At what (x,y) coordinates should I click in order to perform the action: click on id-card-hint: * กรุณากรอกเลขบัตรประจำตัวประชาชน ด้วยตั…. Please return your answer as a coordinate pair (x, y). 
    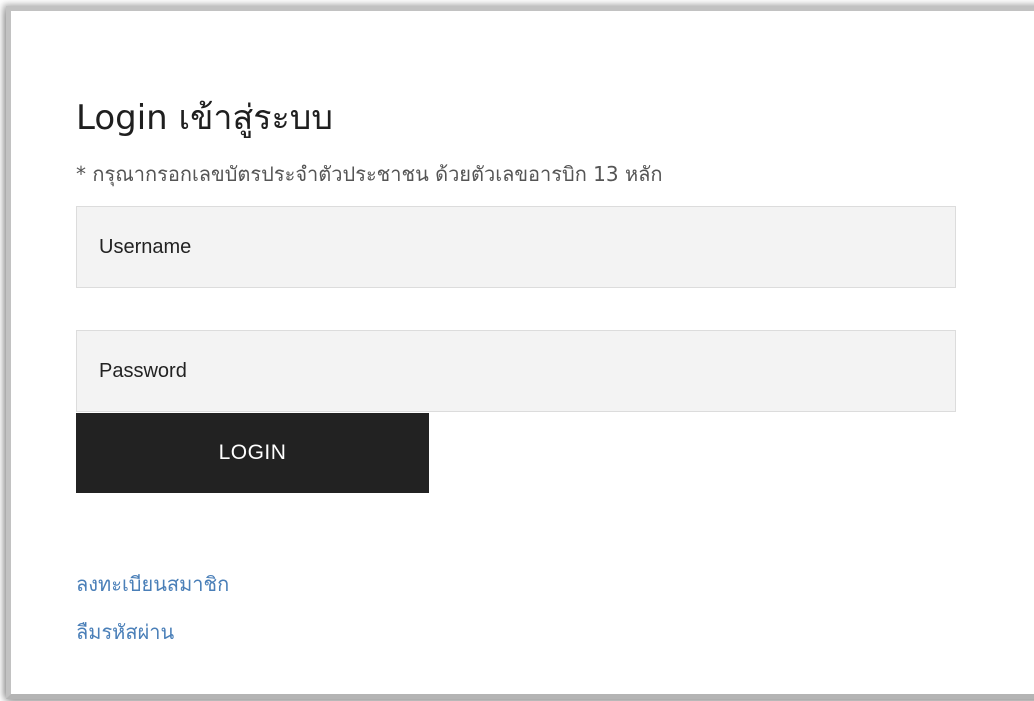
    Looking at the image, I should click on (369, 174).